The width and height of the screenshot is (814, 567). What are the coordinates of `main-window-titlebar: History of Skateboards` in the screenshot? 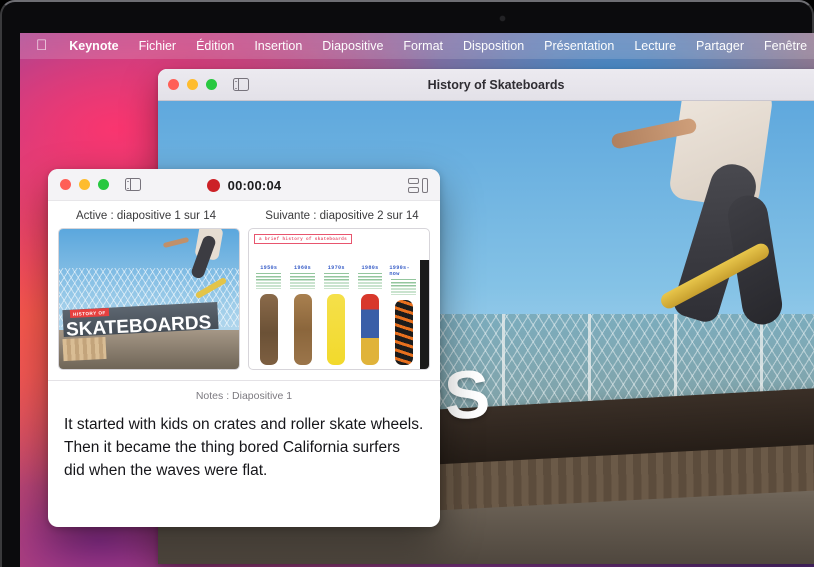 It's located at (486, 85).